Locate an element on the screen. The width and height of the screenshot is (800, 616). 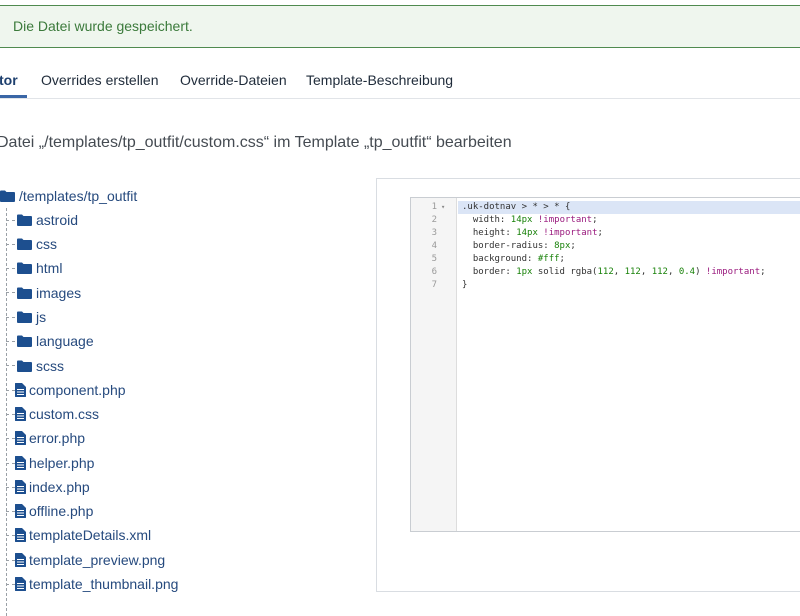
tree-label: images is located at coordinates (59, 293).